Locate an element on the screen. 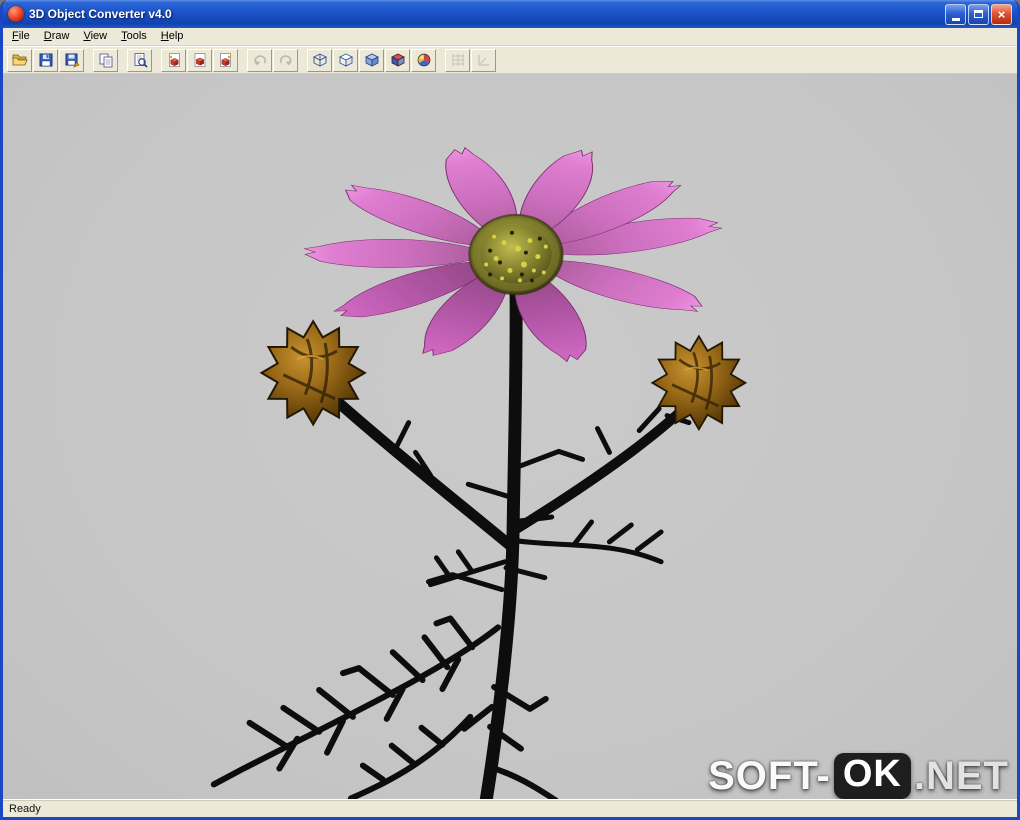 The height and width of the screenshot is (820, 1020). status-text: Ready is located at coordinates (25, 808).